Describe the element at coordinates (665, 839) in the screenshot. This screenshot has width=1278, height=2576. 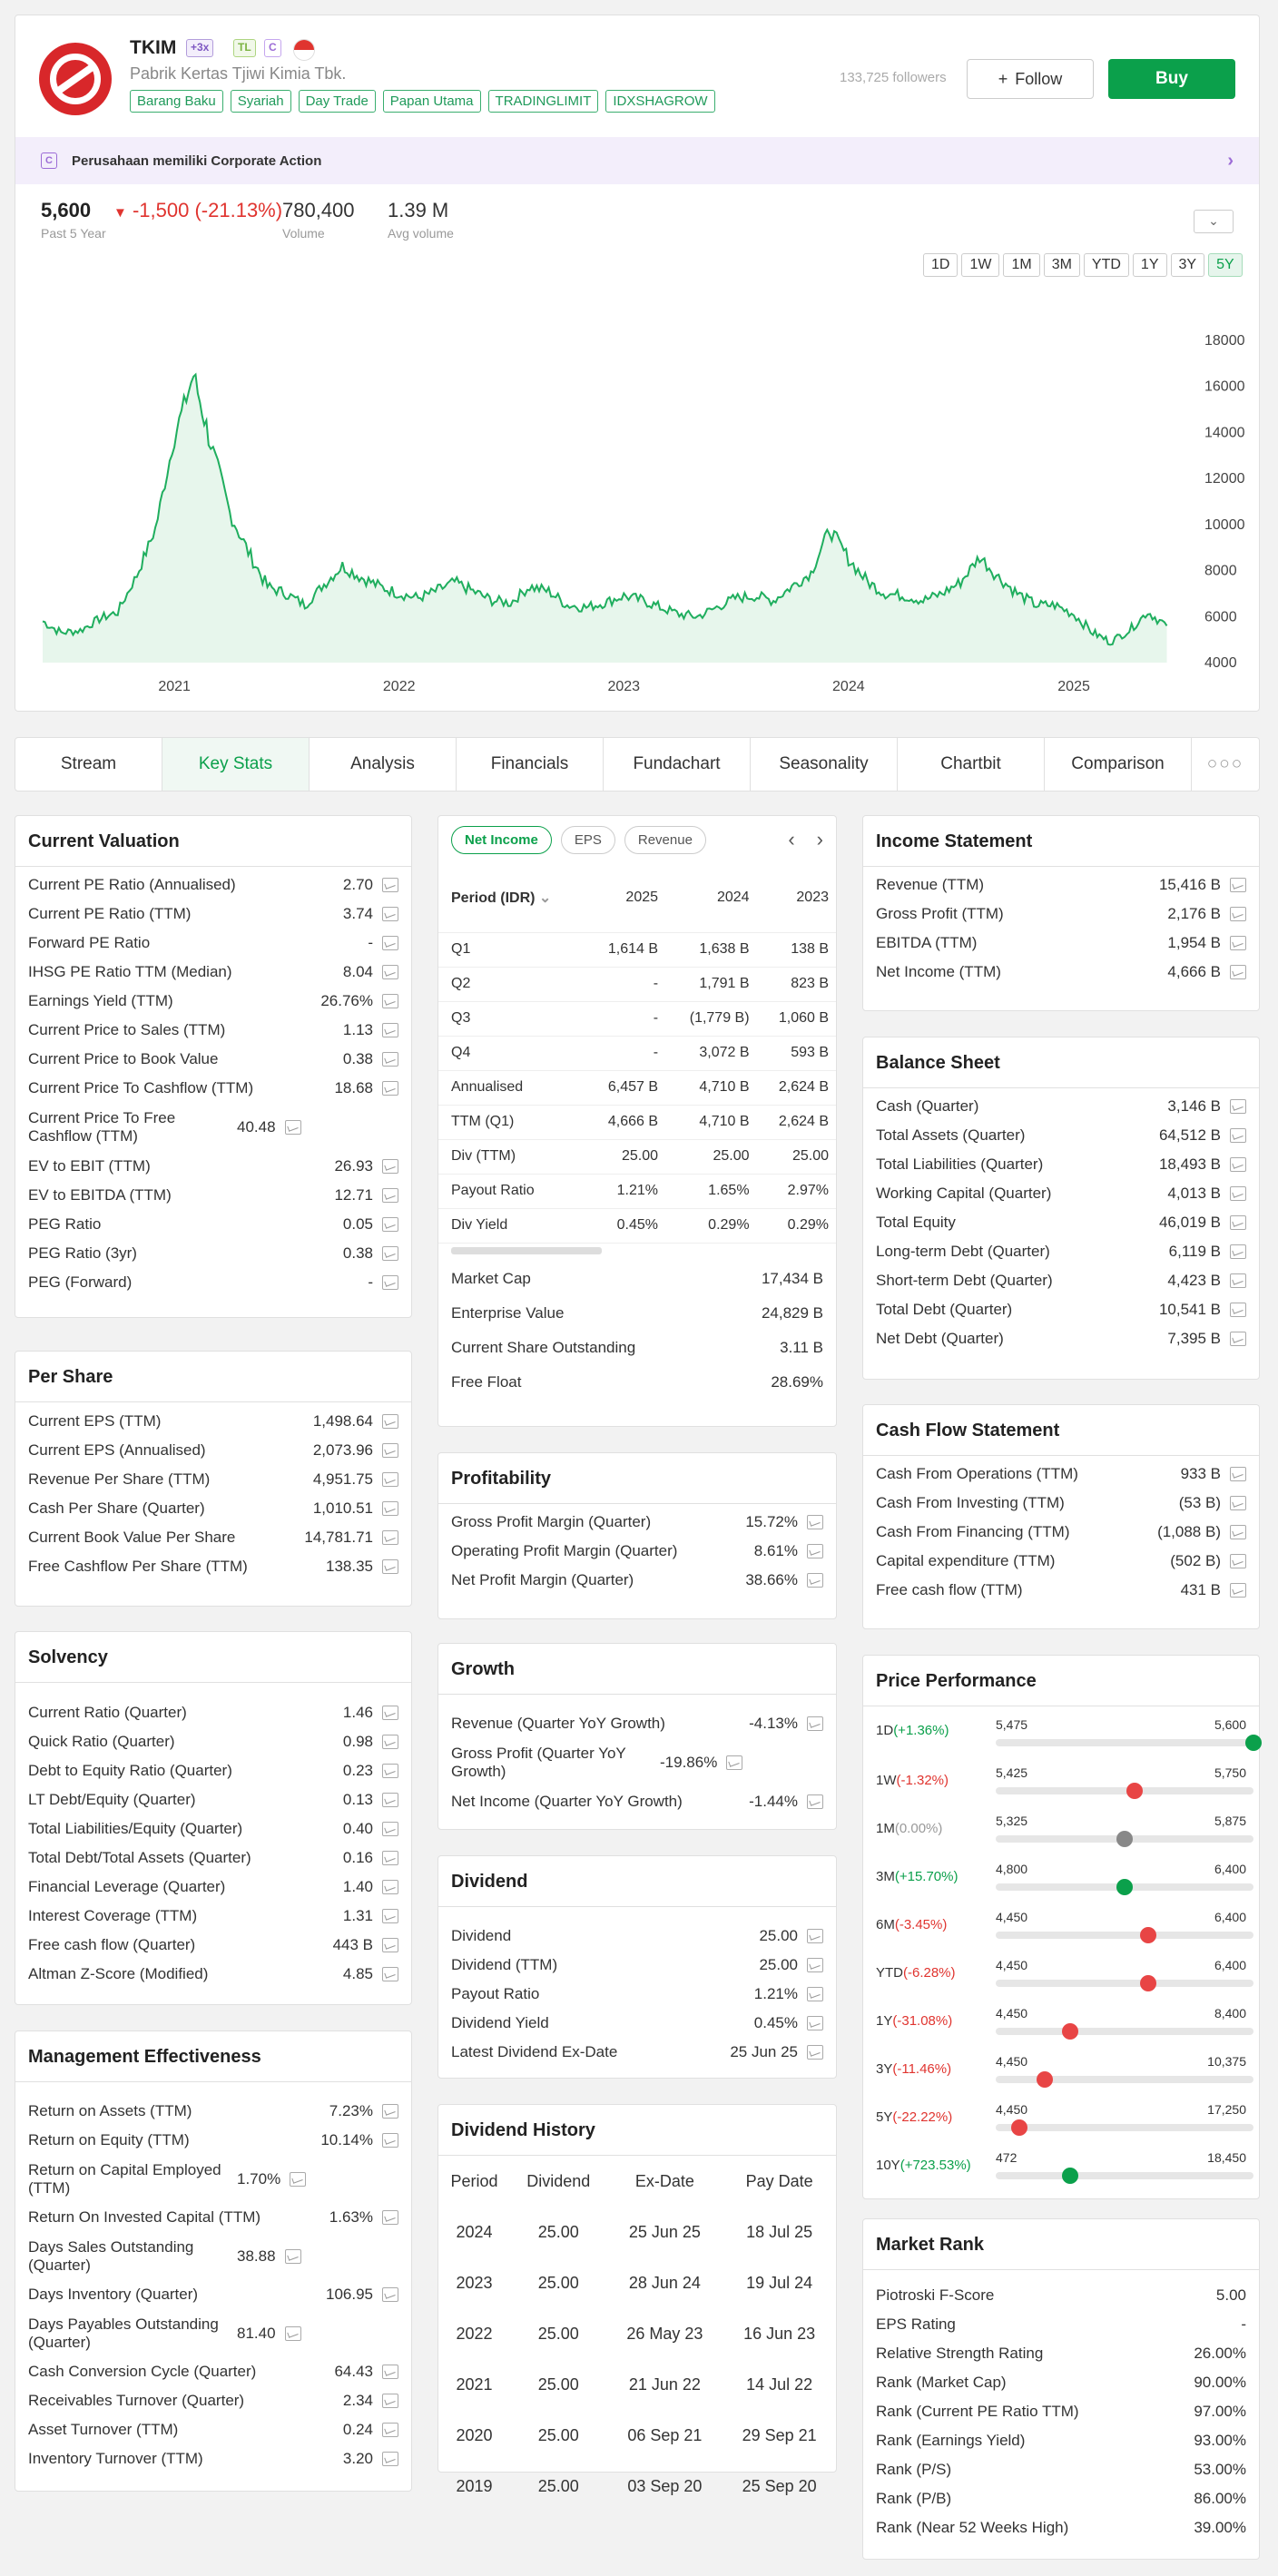
I see `pill-revenue: Revenue` at that location.